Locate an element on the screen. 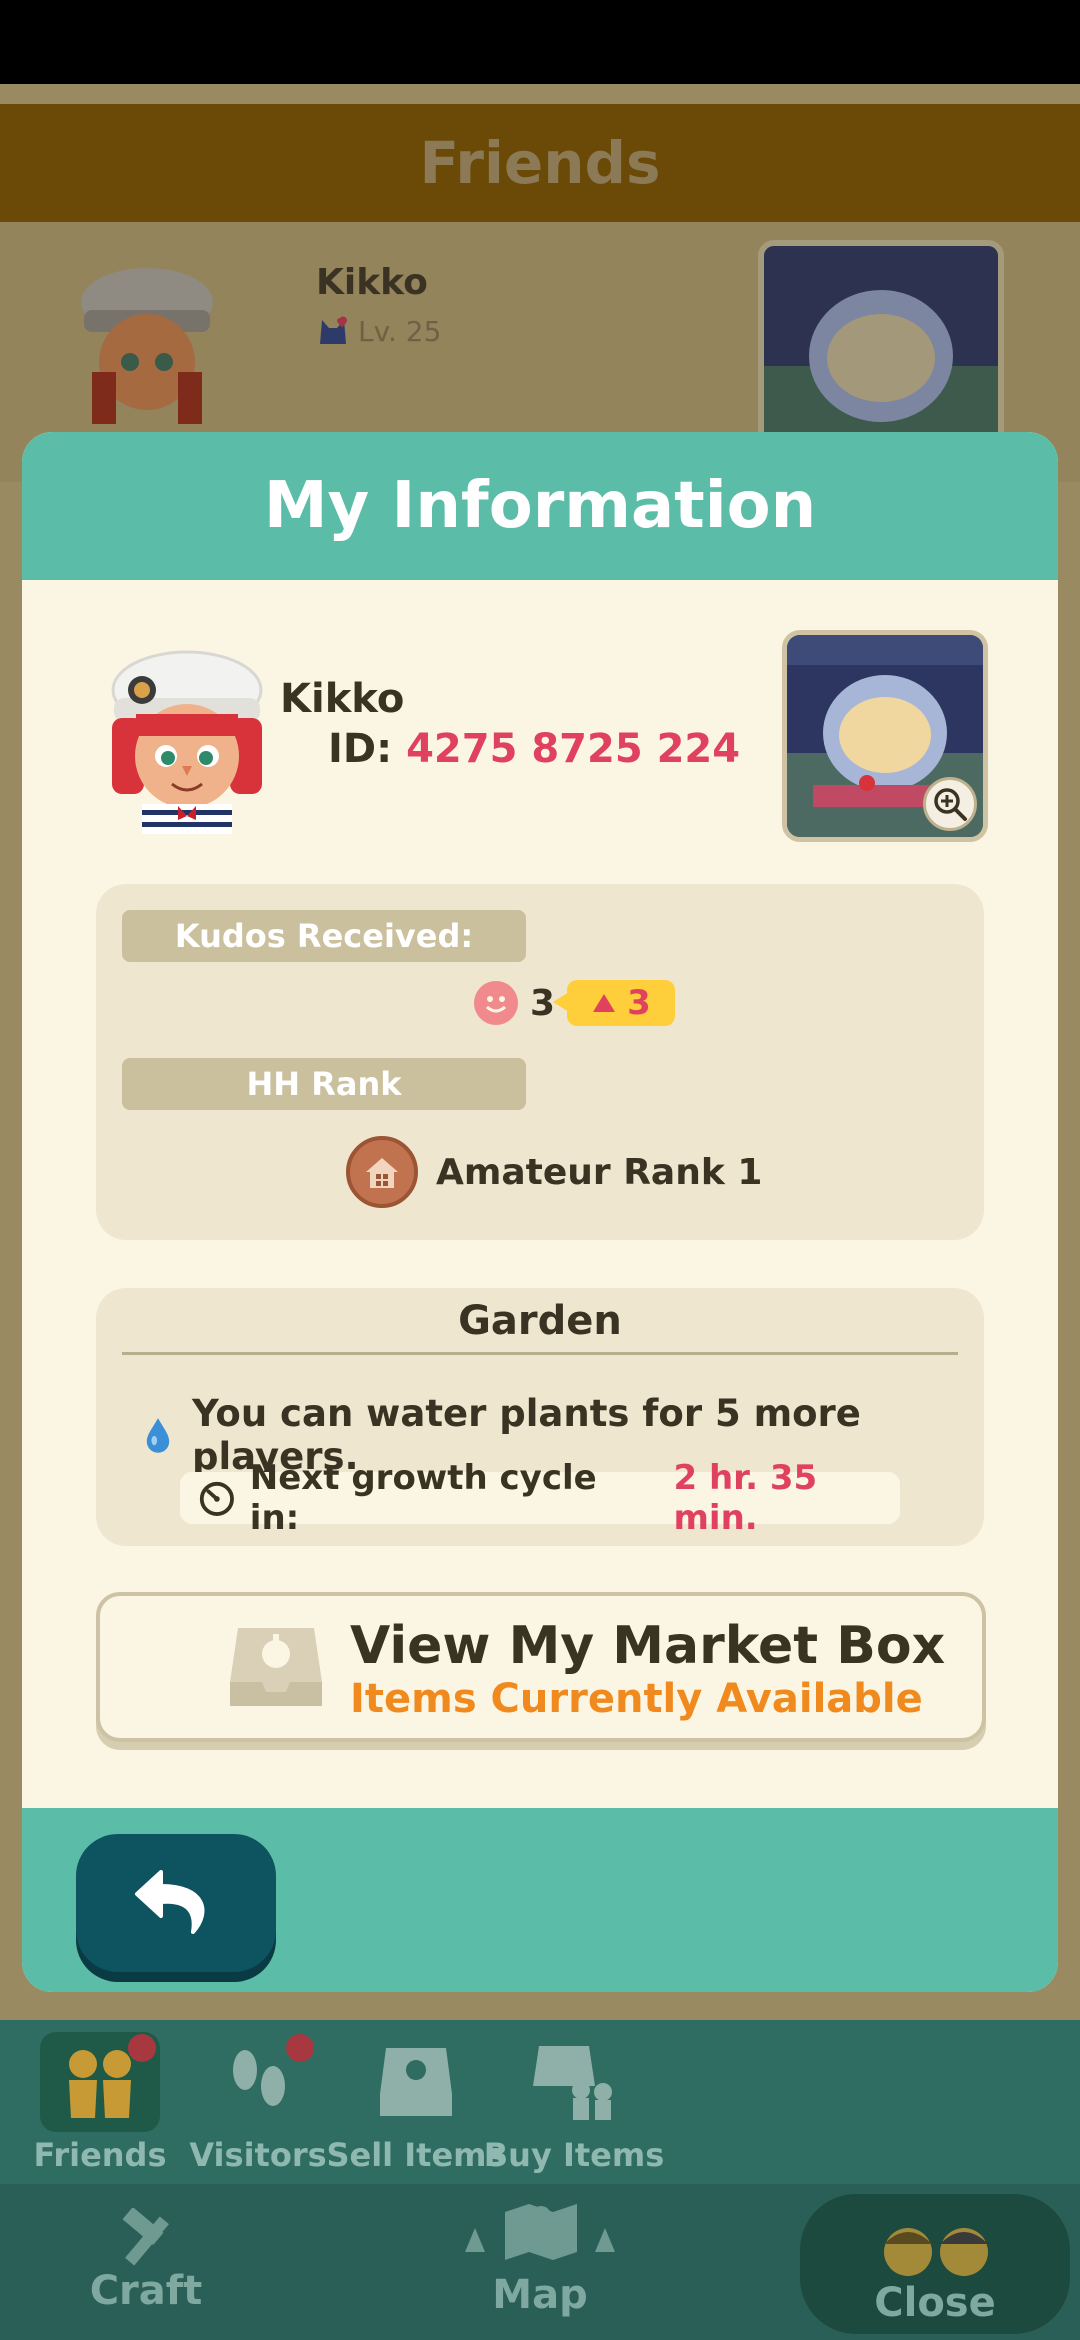 Image resolution: width=1080 pixels, height=2340 pixels. user-id-value: 4275 8725 224 is located at coordinates (573, 749).